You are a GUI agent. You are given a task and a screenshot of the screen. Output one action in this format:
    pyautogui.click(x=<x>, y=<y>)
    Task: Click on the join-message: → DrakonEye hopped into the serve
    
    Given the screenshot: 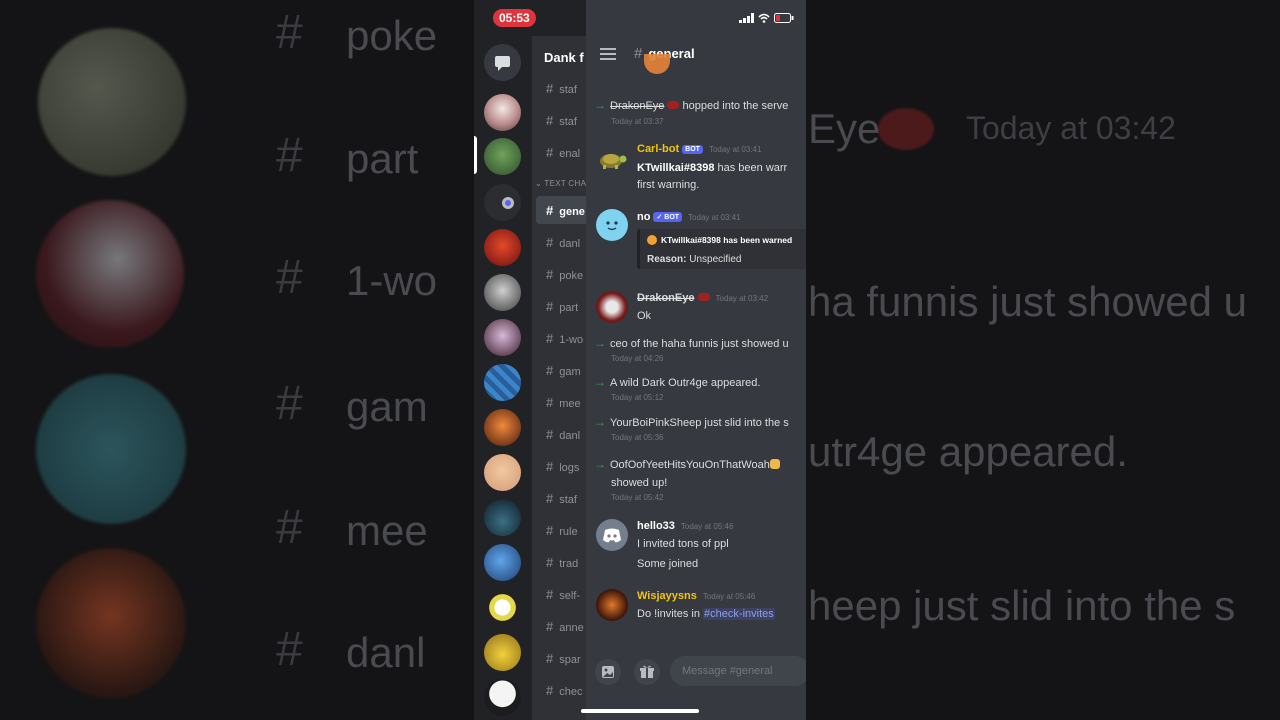 What is the action you would take?
    pyautogui.click(x=691, y=105)
    